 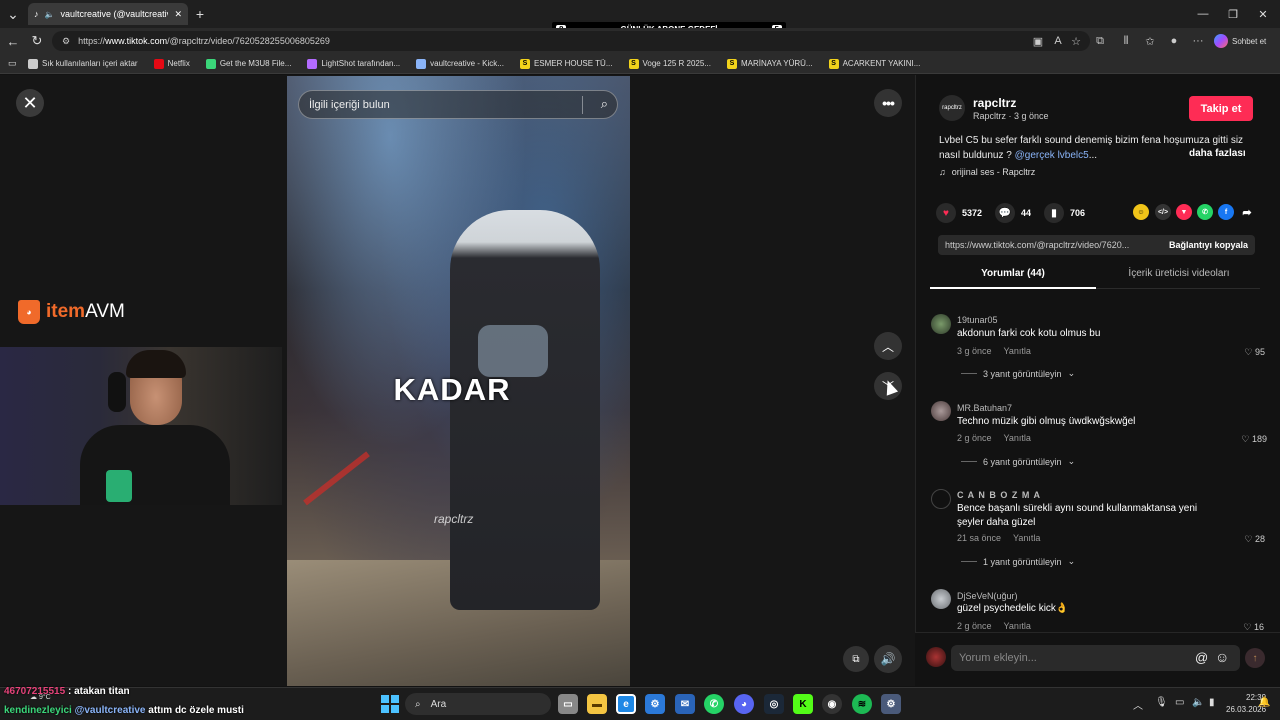 What do you see at coordinates (172, 63) in the screenshot?
I see `bookmark-item: Netflix` at bounding box center [172, 63].